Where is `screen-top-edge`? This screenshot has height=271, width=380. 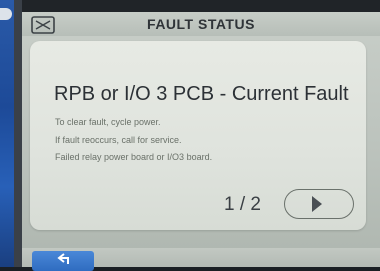
screen-top-edge is located at coordinates (201, 6).